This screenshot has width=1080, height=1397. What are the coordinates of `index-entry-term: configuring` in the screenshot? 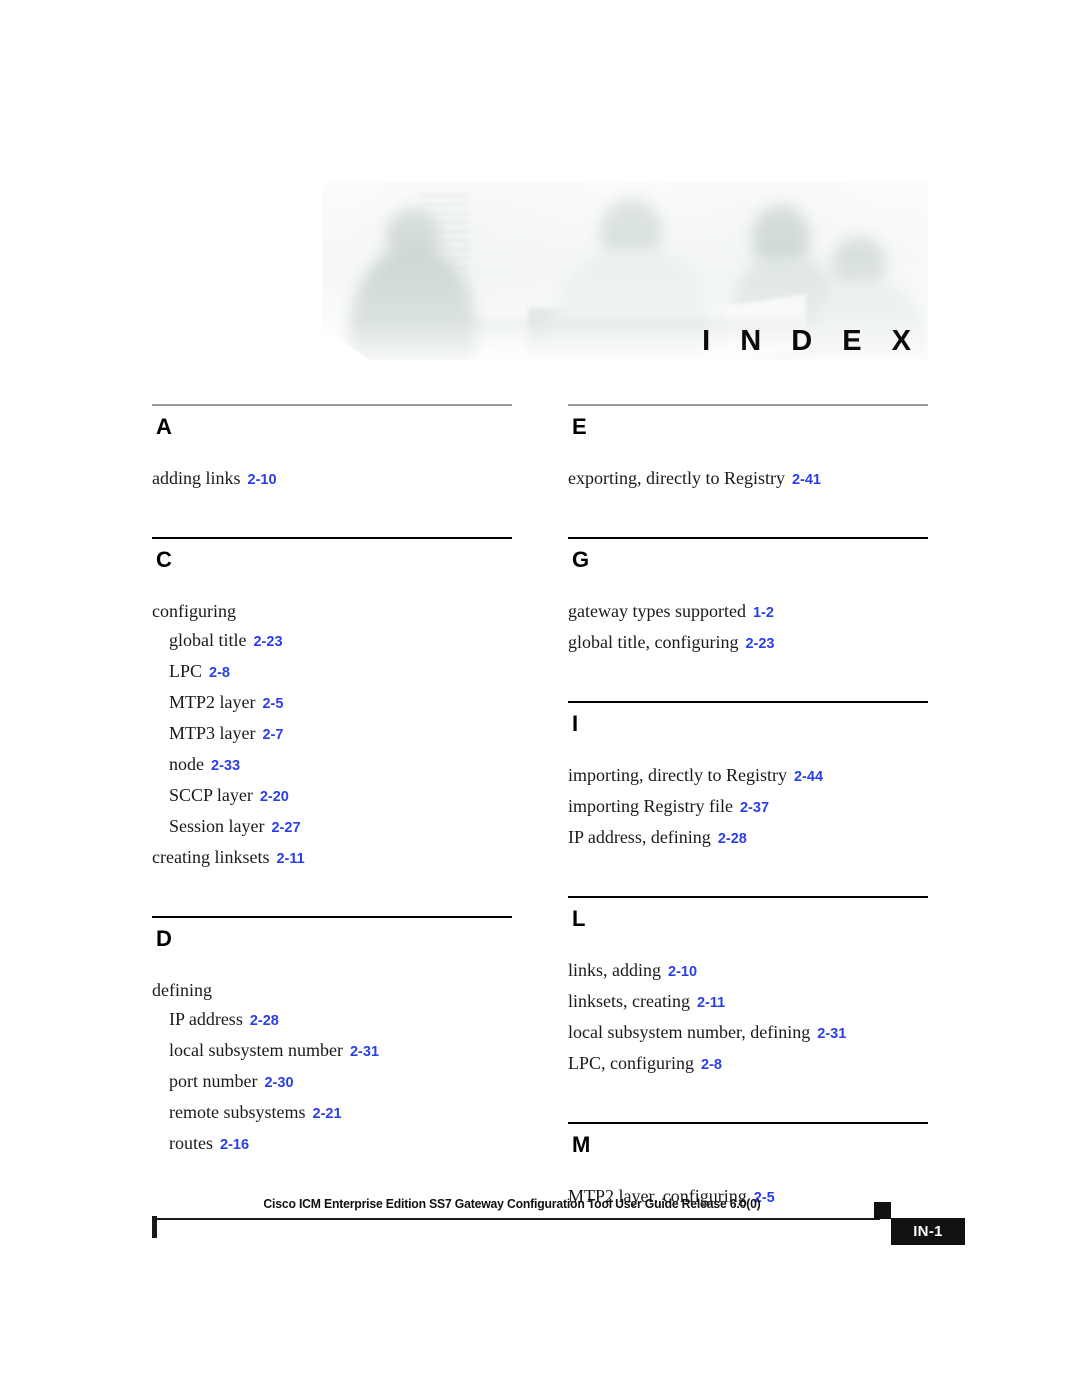 It's located at (194, 611).